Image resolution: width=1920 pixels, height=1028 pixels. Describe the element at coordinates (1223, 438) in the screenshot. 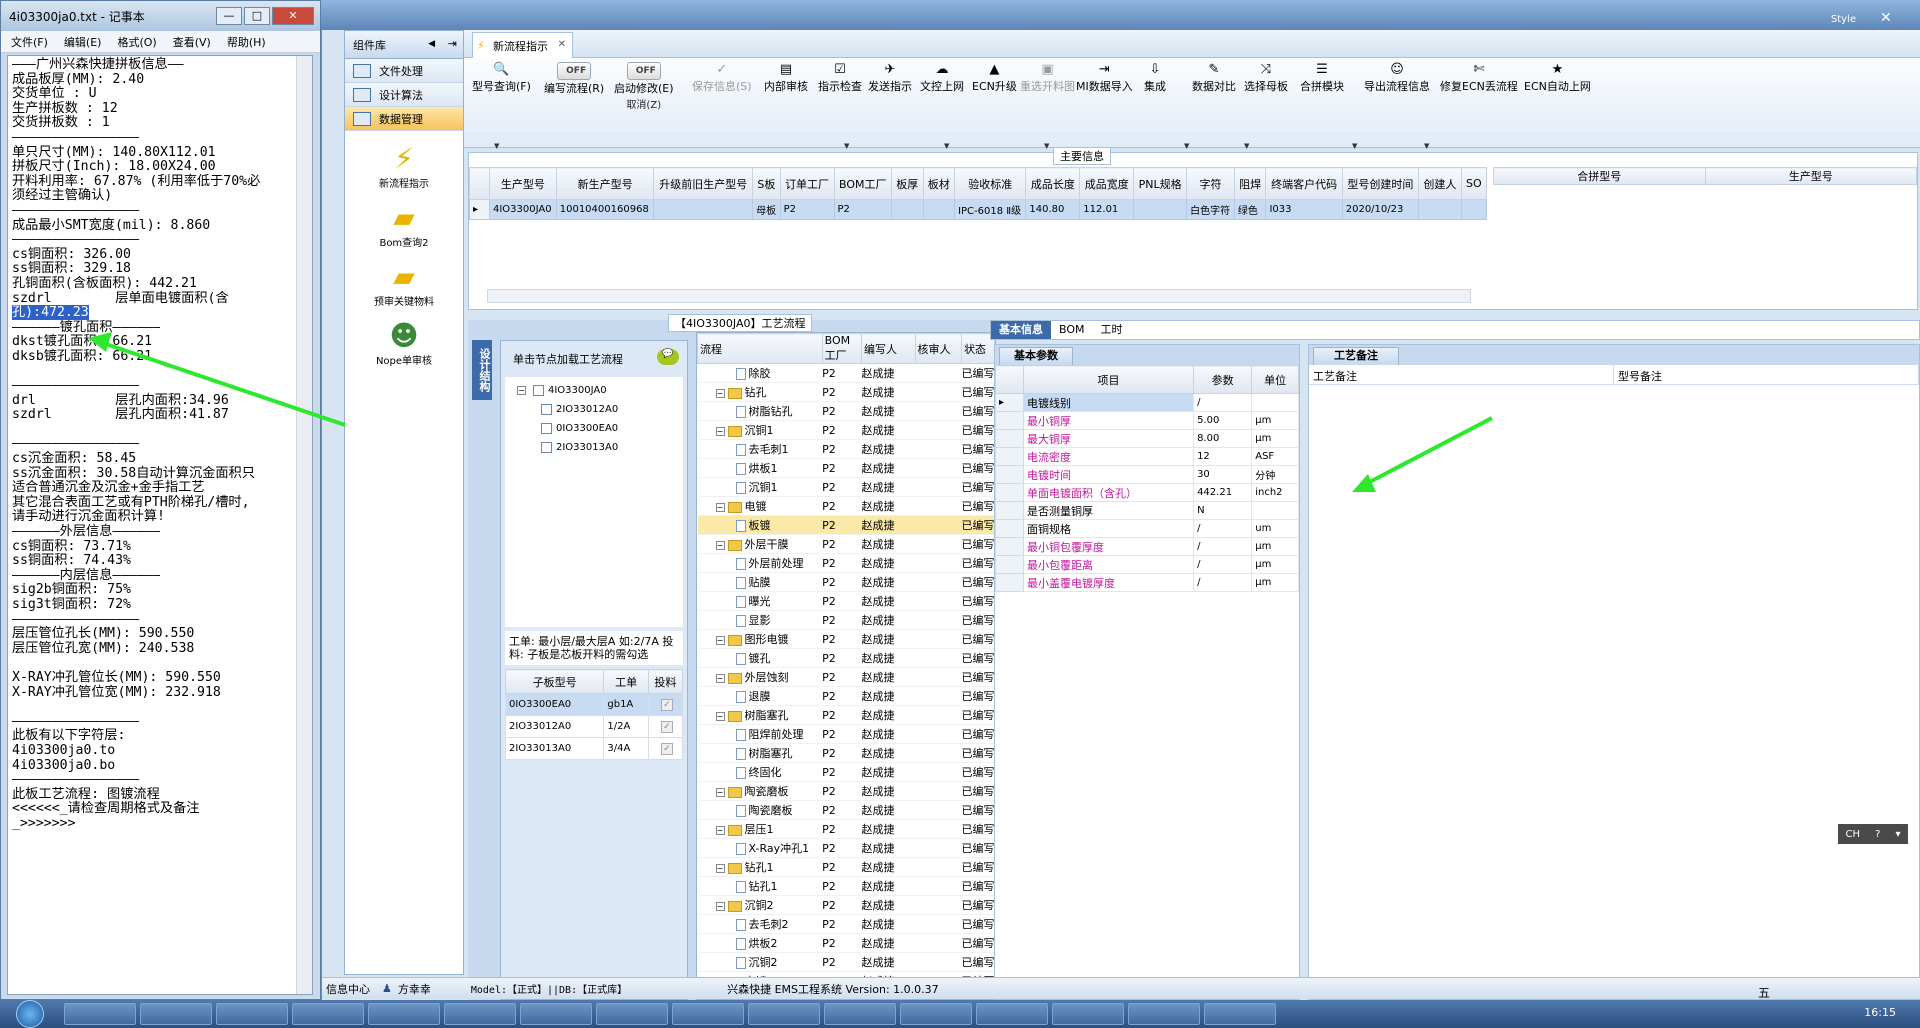

I see `param-value: 8.00` at that location.